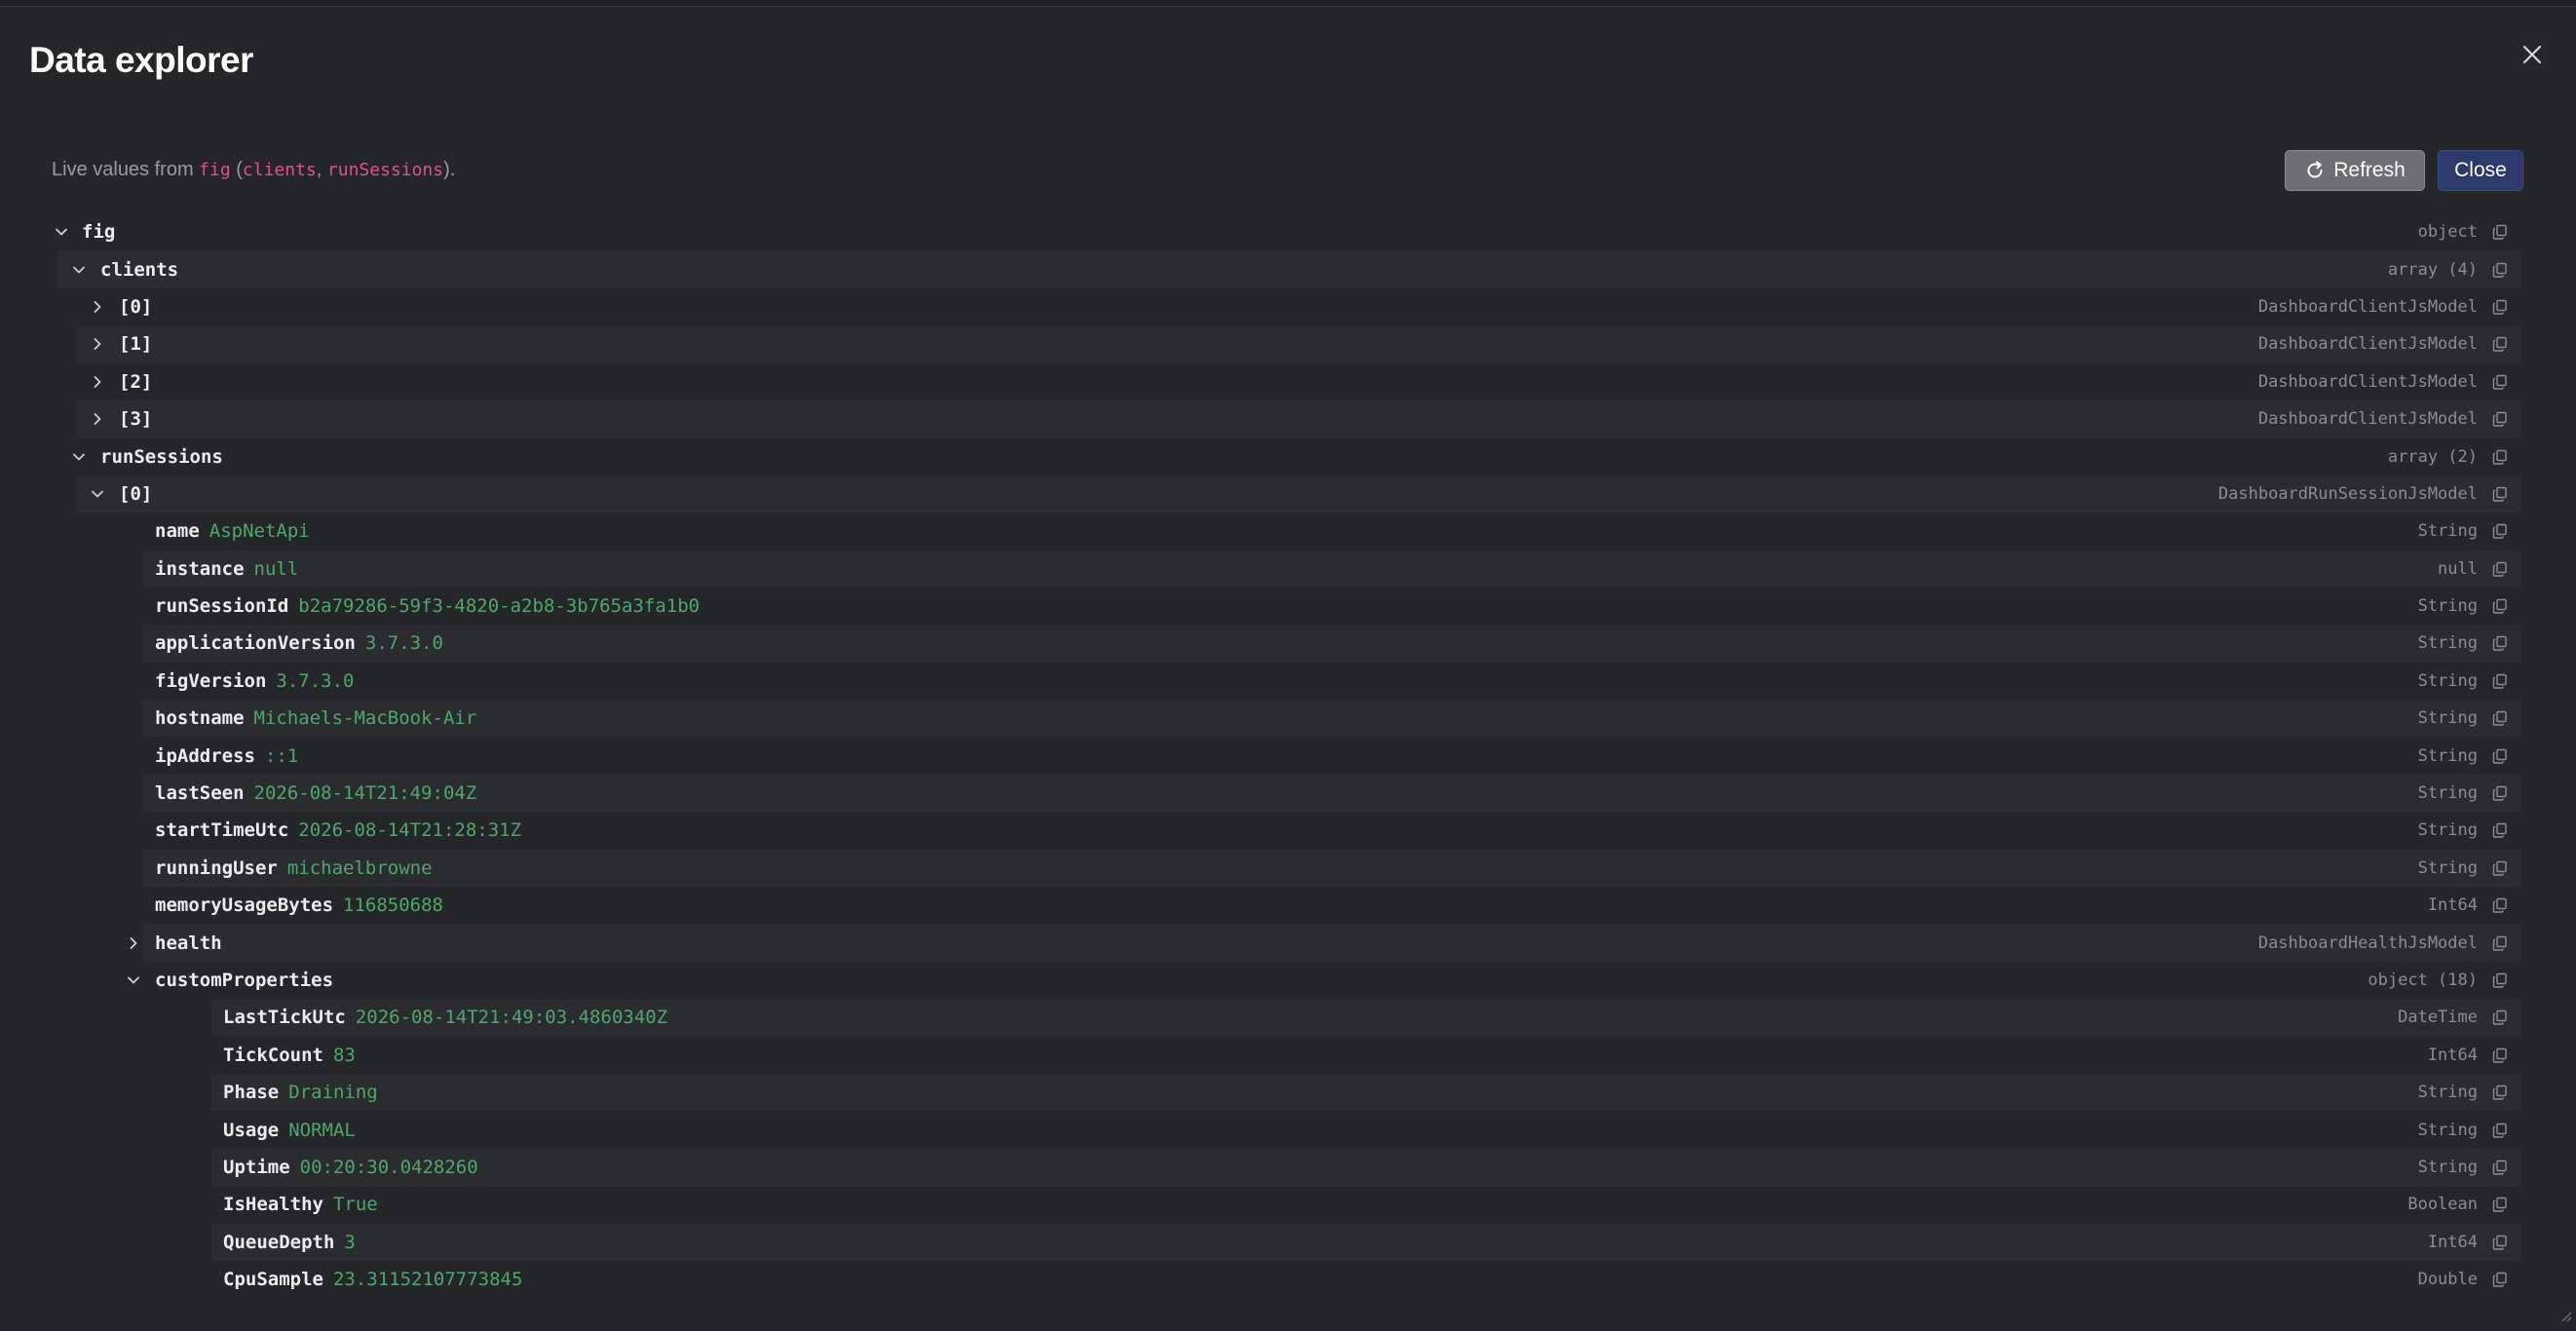 This screenshot has height=1331, width=2576. I want to click on tree-key-label: [1], so click(136, 344).